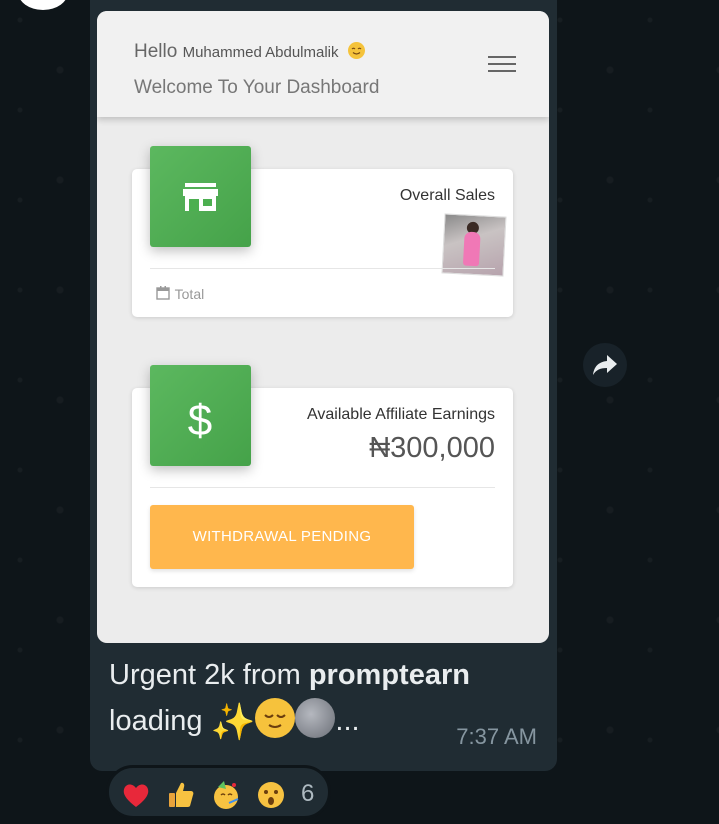  Describe the element at coordinates (156, 721) in the screenshot. I see `message-line2: loading` at that location.